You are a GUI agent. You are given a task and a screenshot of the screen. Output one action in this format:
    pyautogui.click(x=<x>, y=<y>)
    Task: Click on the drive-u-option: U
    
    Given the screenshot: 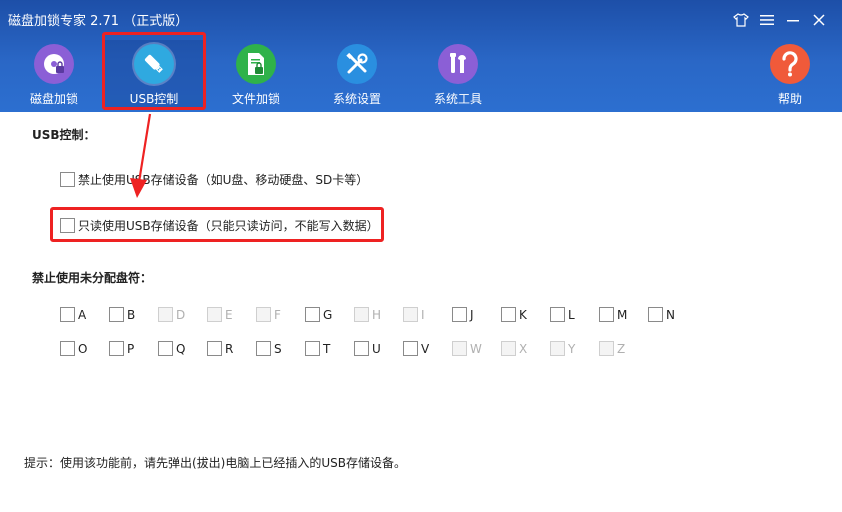 What is the action you would take?
    pyautogui.click(x=367, y=348)
    